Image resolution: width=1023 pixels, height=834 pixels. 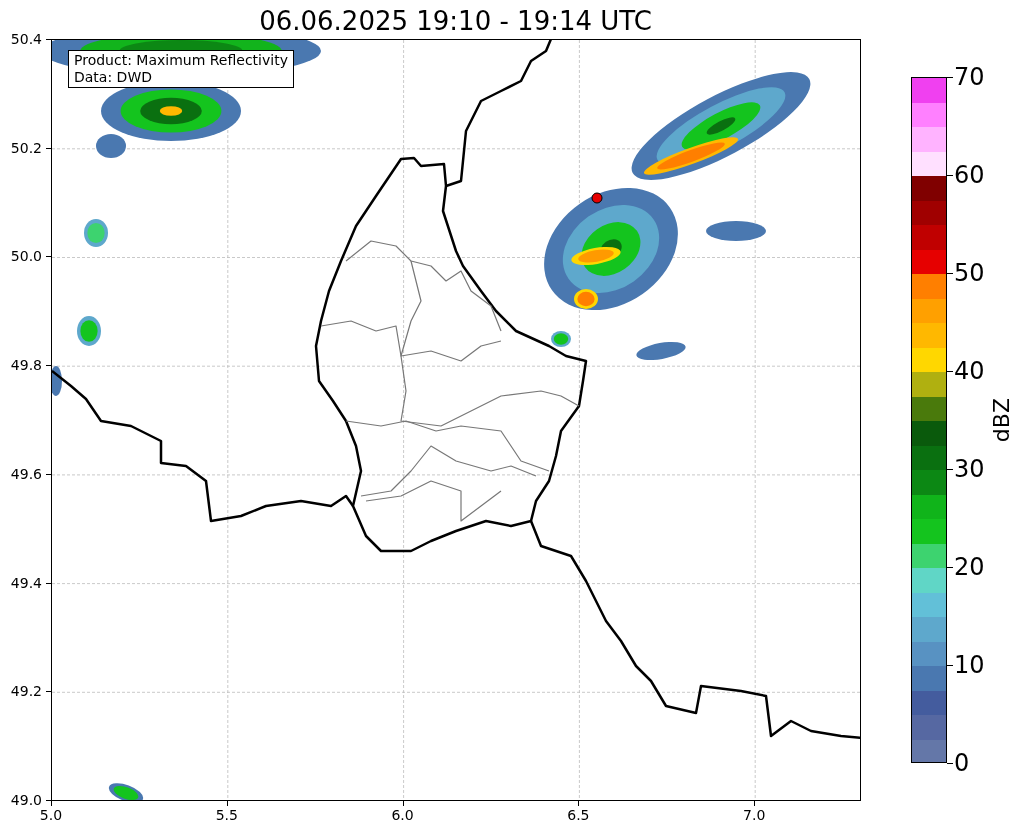 What do you see at coordinates (969, 469) in the screenshot?
I see `colorbar-tick-label: 30` at bounding box center [969, 469].